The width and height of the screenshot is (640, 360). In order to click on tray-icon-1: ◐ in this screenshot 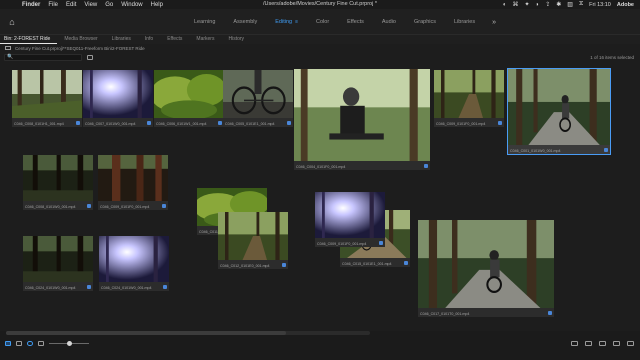, I will do `click(505, 5)`.